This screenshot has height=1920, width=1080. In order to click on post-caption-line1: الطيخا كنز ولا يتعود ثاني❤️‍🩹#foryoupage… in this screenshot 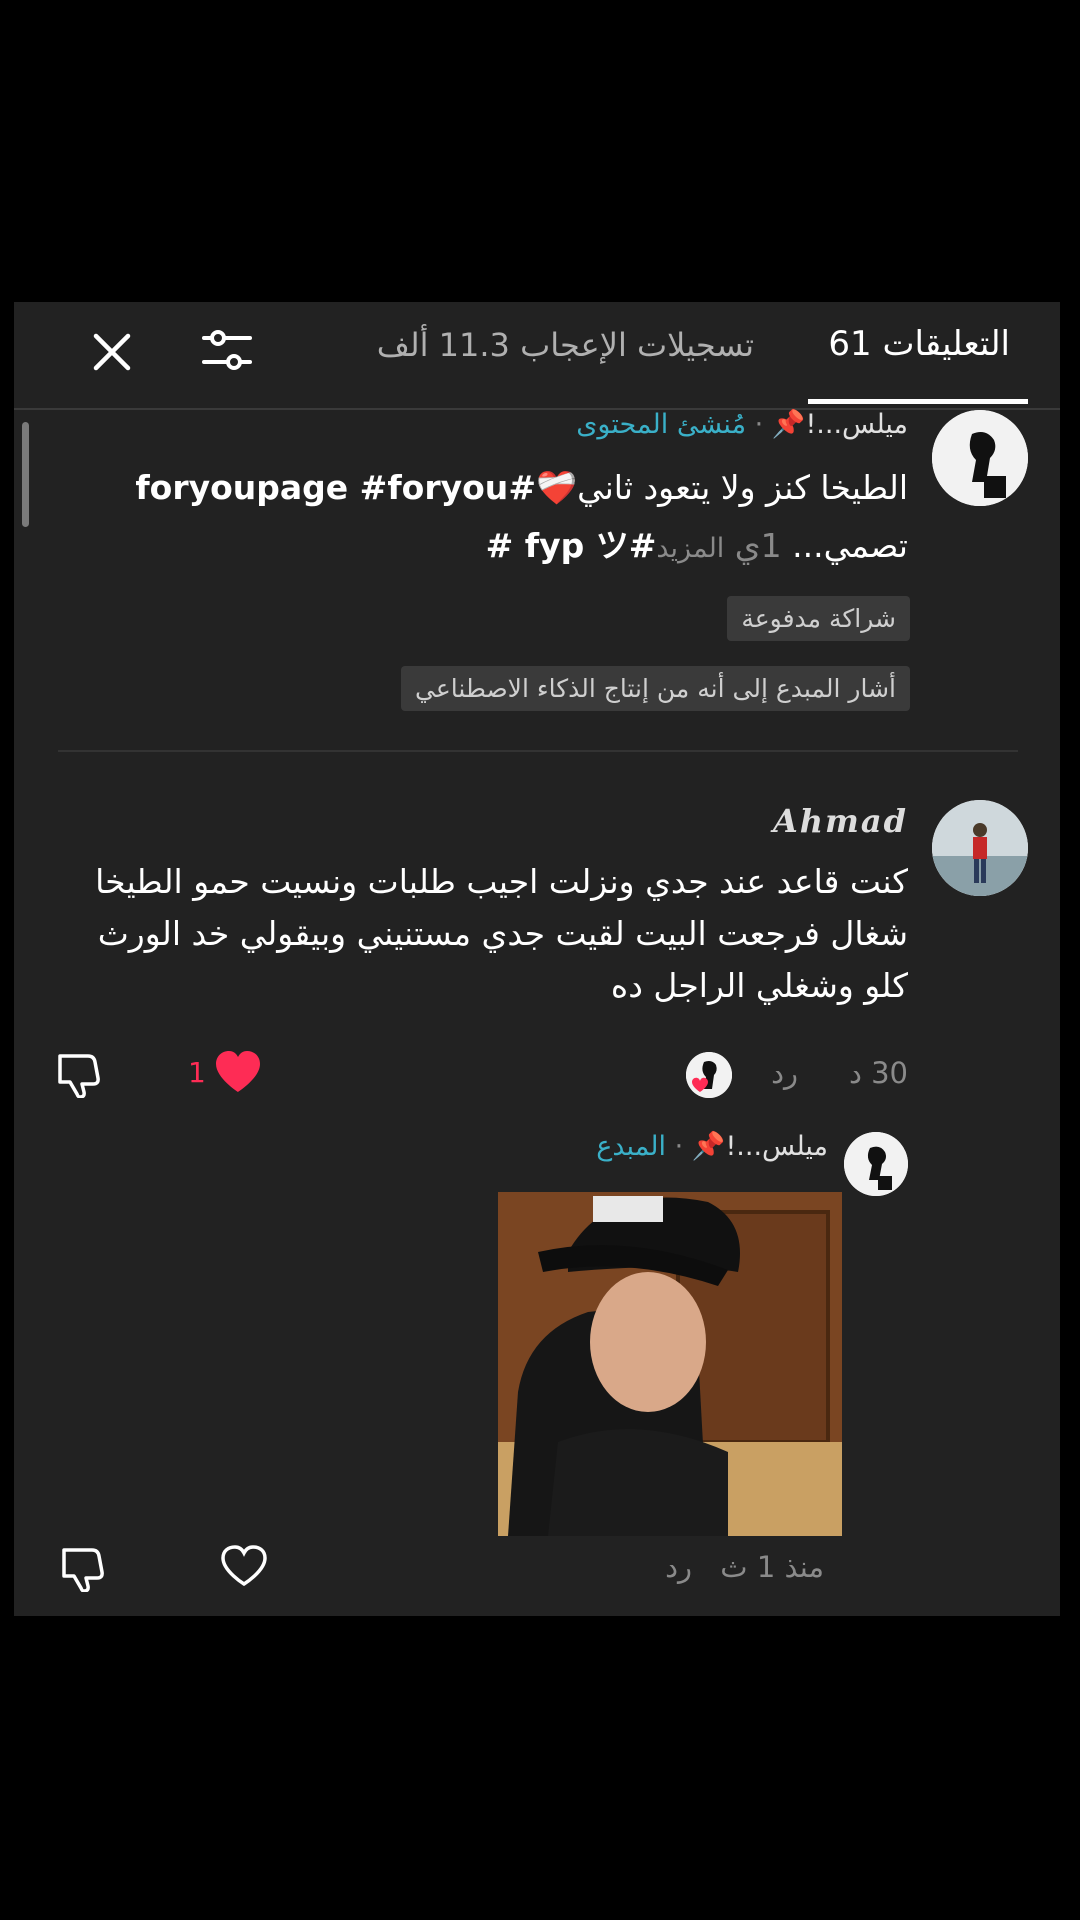, I will do `click(521, 488)`.